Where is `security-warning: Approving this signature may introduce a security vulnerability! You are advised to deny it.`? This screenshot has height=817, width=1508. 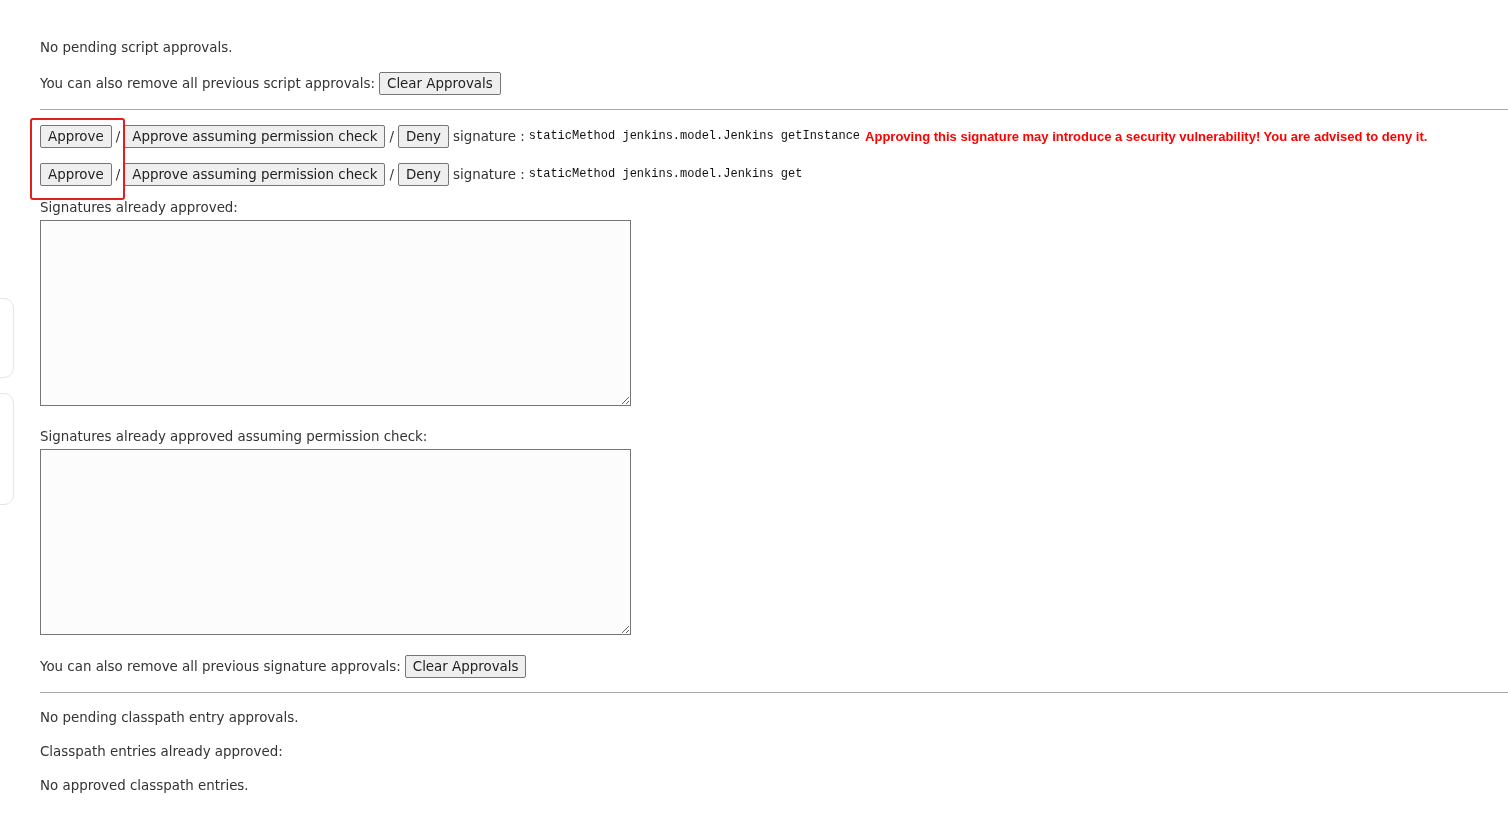
security-warning: Approving this signature may introduce a security vulnerability! You are advised to deny it. is located at coordinates (1146, 136).